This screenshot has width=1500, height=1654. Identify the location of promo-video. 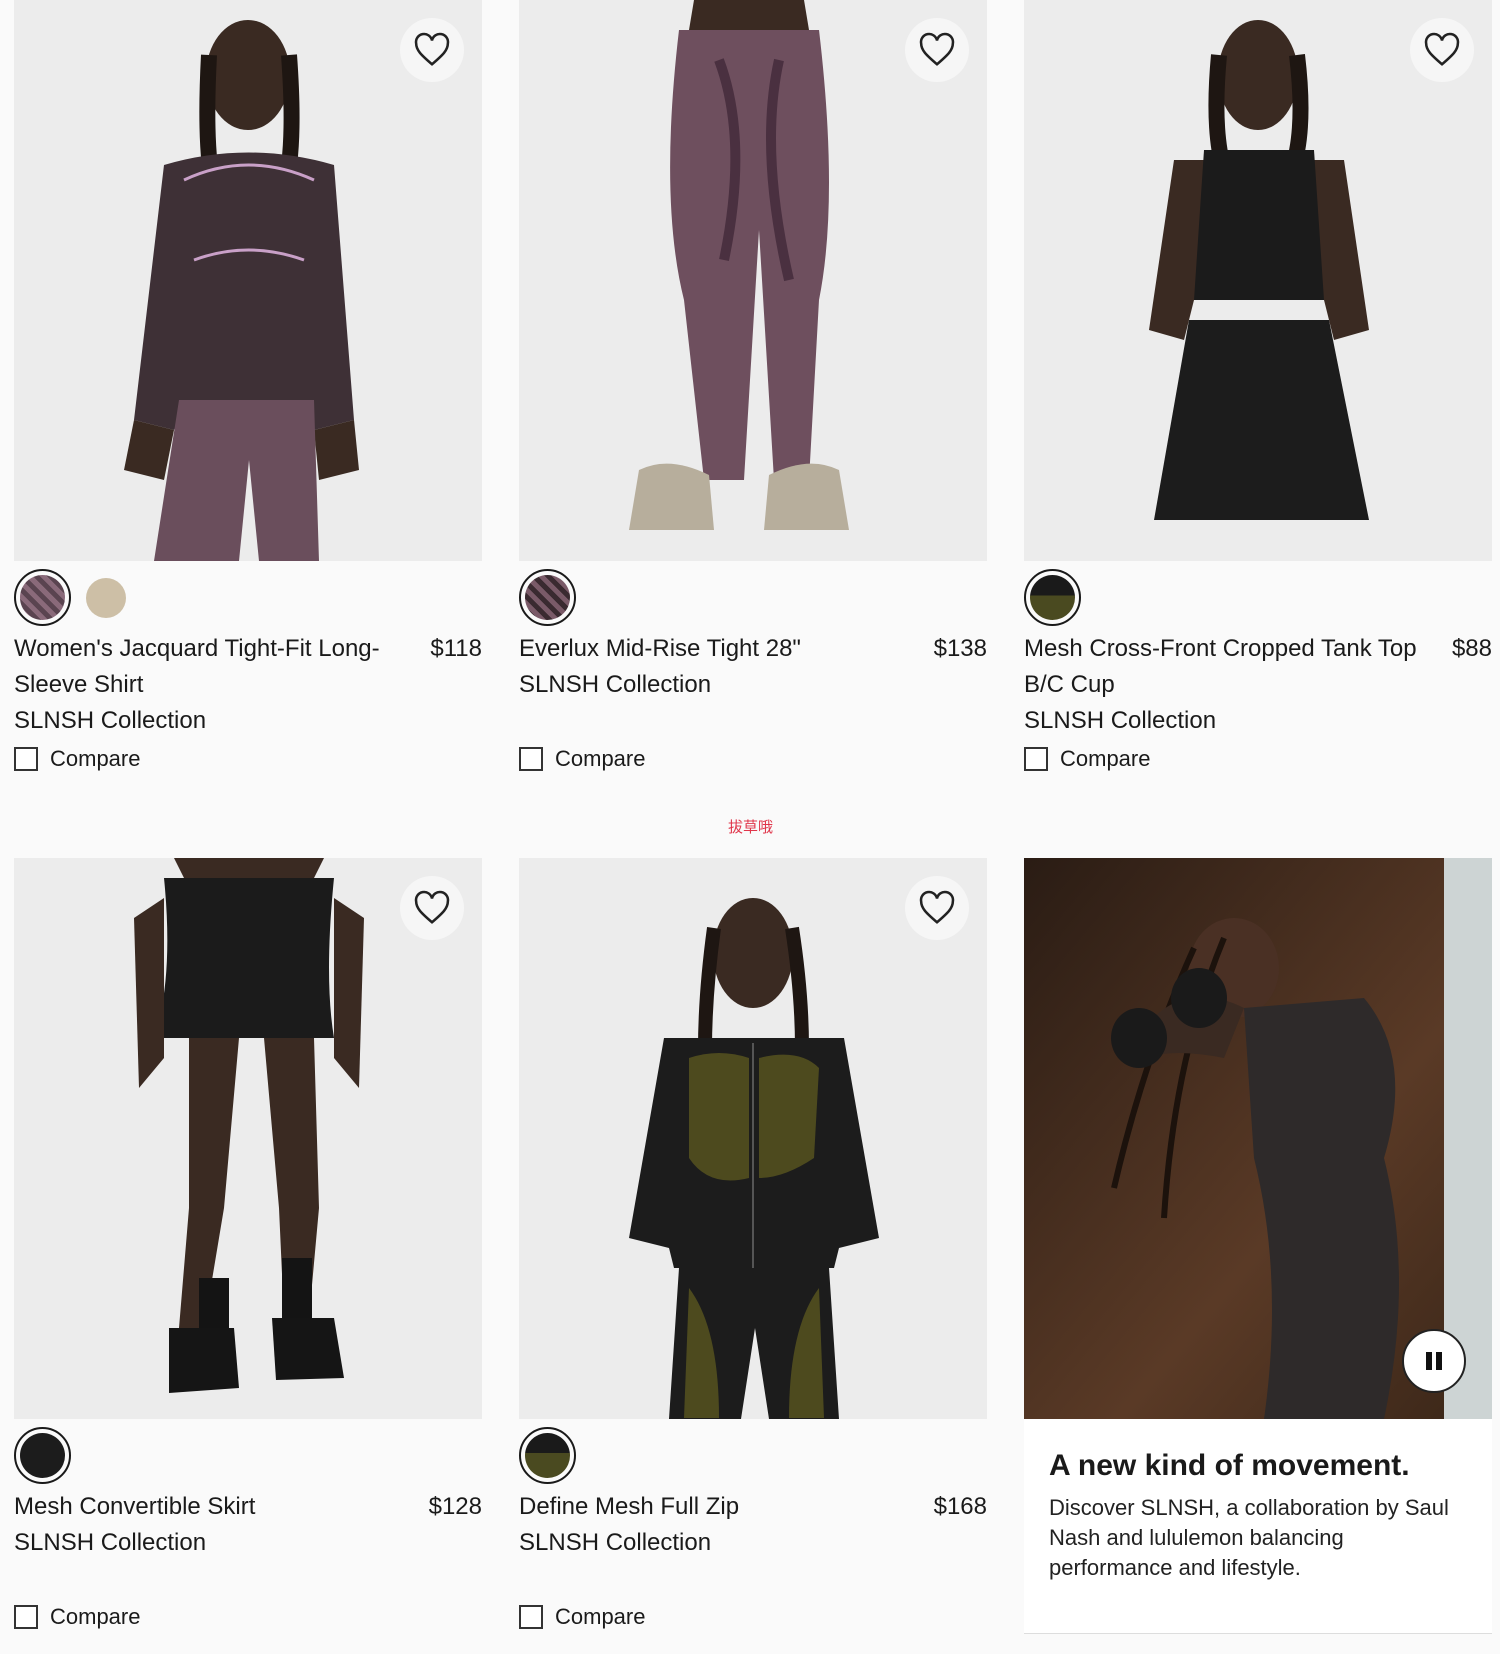
(1258, 1138).